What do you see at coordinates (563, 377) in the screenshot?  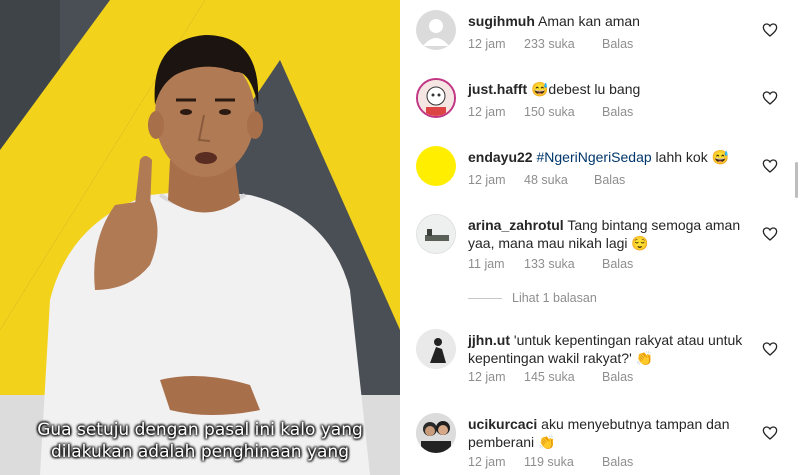 I see `comment-likes: 145 suka` at bounding box center [563, 377].